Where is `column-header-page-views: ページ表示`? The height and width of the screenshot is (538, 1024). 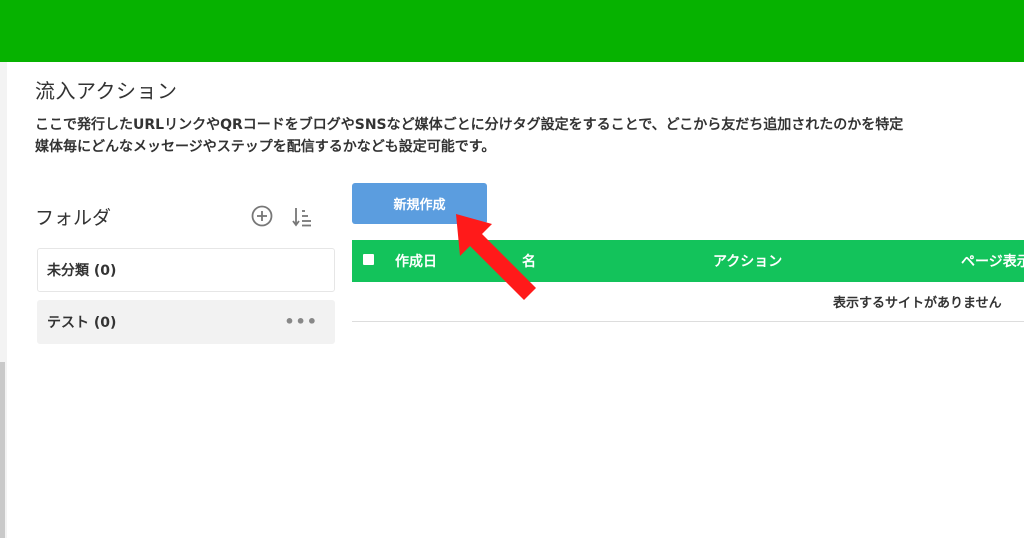
column-header-page-views: ページ表示 is located at coordinates (992, 261).